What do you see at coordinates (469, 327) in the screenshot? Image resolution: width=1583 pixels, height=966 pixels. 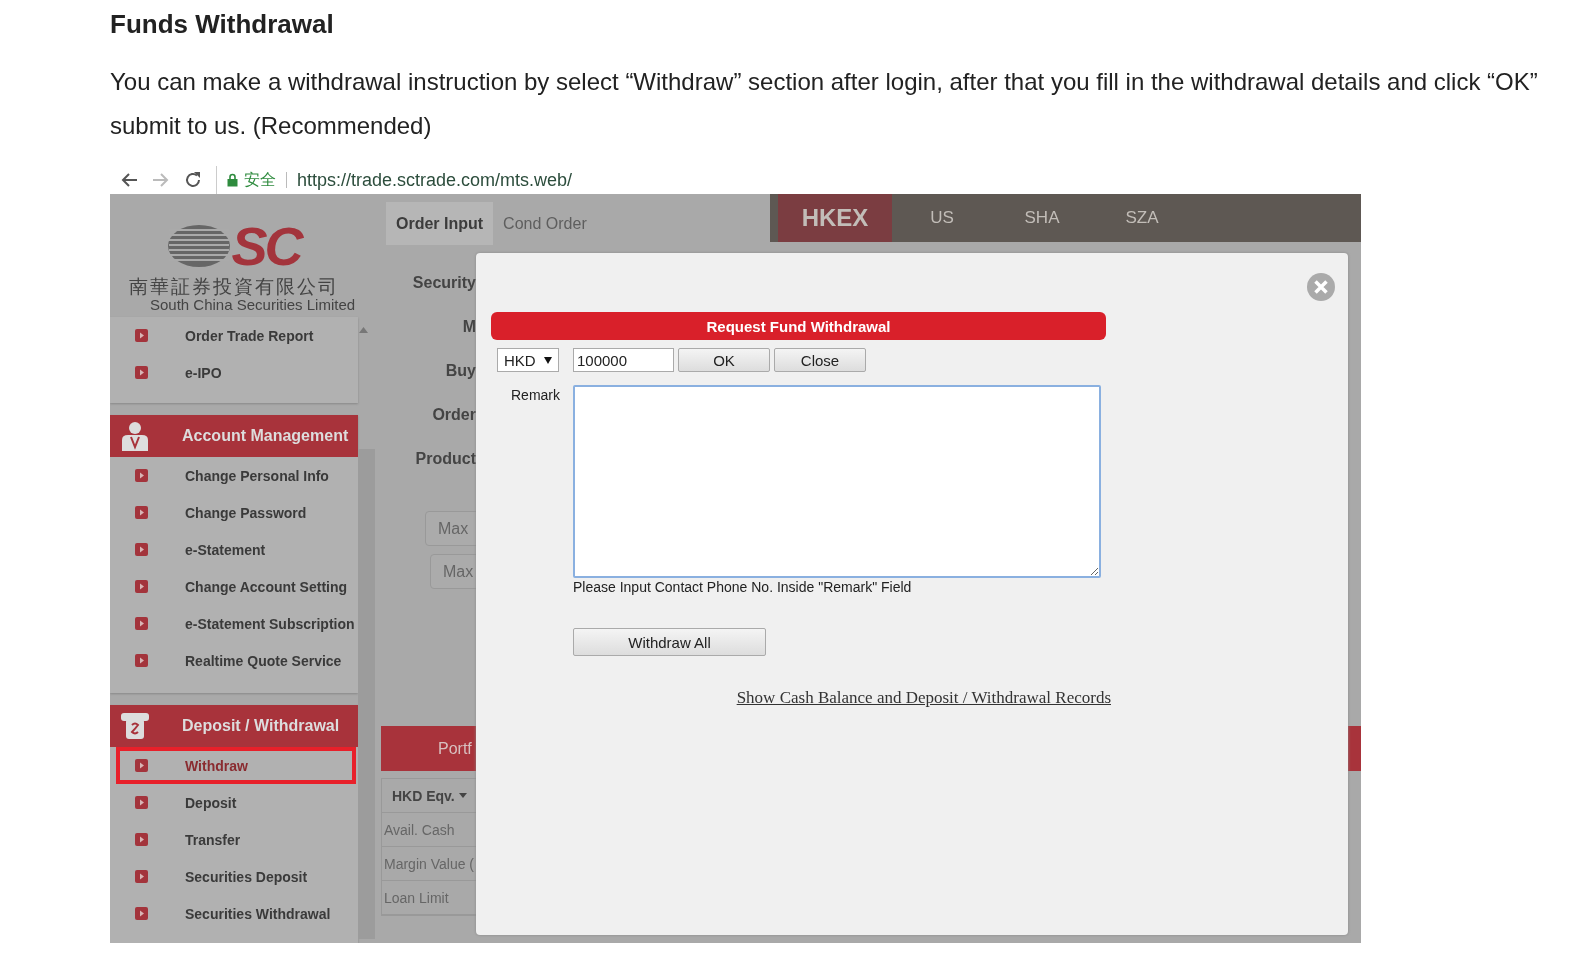 I see `form-label: M` at bounding box center [469, 327].